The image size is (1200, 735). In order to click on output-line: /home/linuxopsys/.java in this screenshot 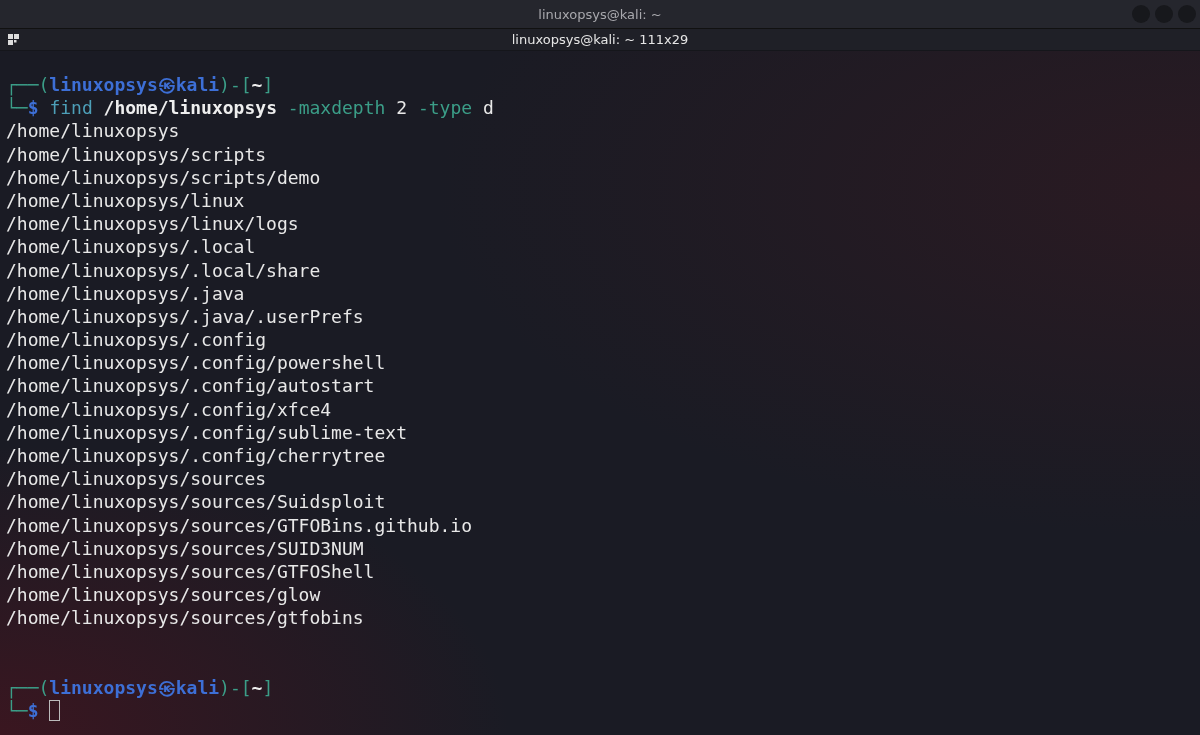, I will do `click(125, 293)`.